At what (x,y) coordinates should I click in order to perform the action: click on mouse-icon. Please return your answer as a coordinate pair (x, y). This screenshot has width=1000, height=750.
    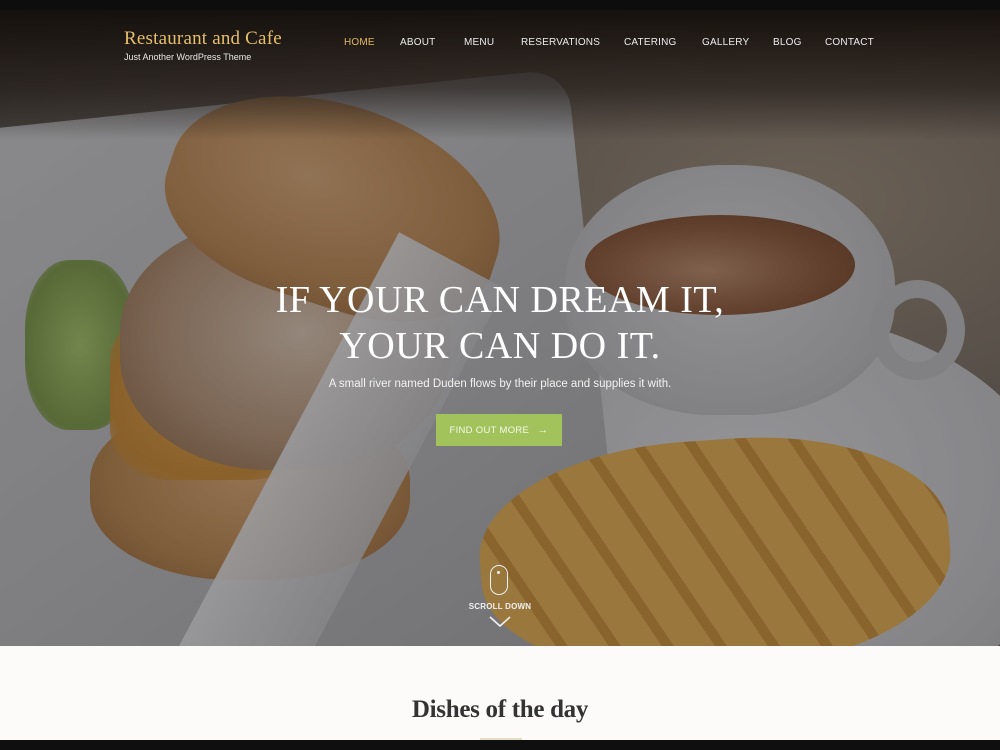
    Looking at the image, I should click on (499, 580).